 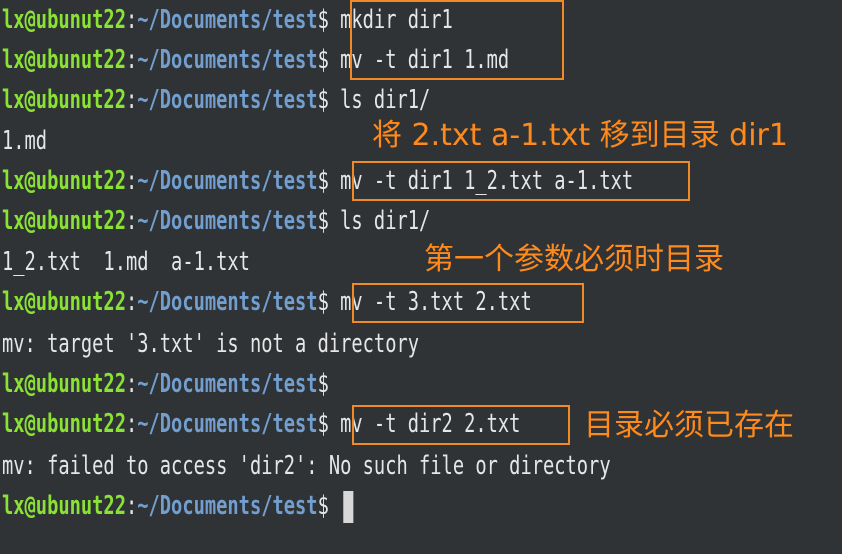 What do you see at coordinates (468, 303) in the screenshot?
I see `highlight-box-mv-file-target` at bounding box center [468, 303].